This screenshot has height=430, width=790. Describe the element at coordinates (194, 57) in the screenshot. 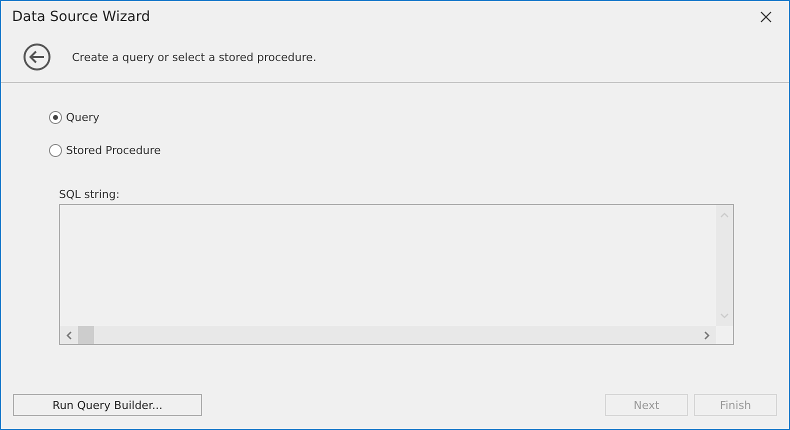

I see `header-text: Create a query or select a stored procedure.` at that location.